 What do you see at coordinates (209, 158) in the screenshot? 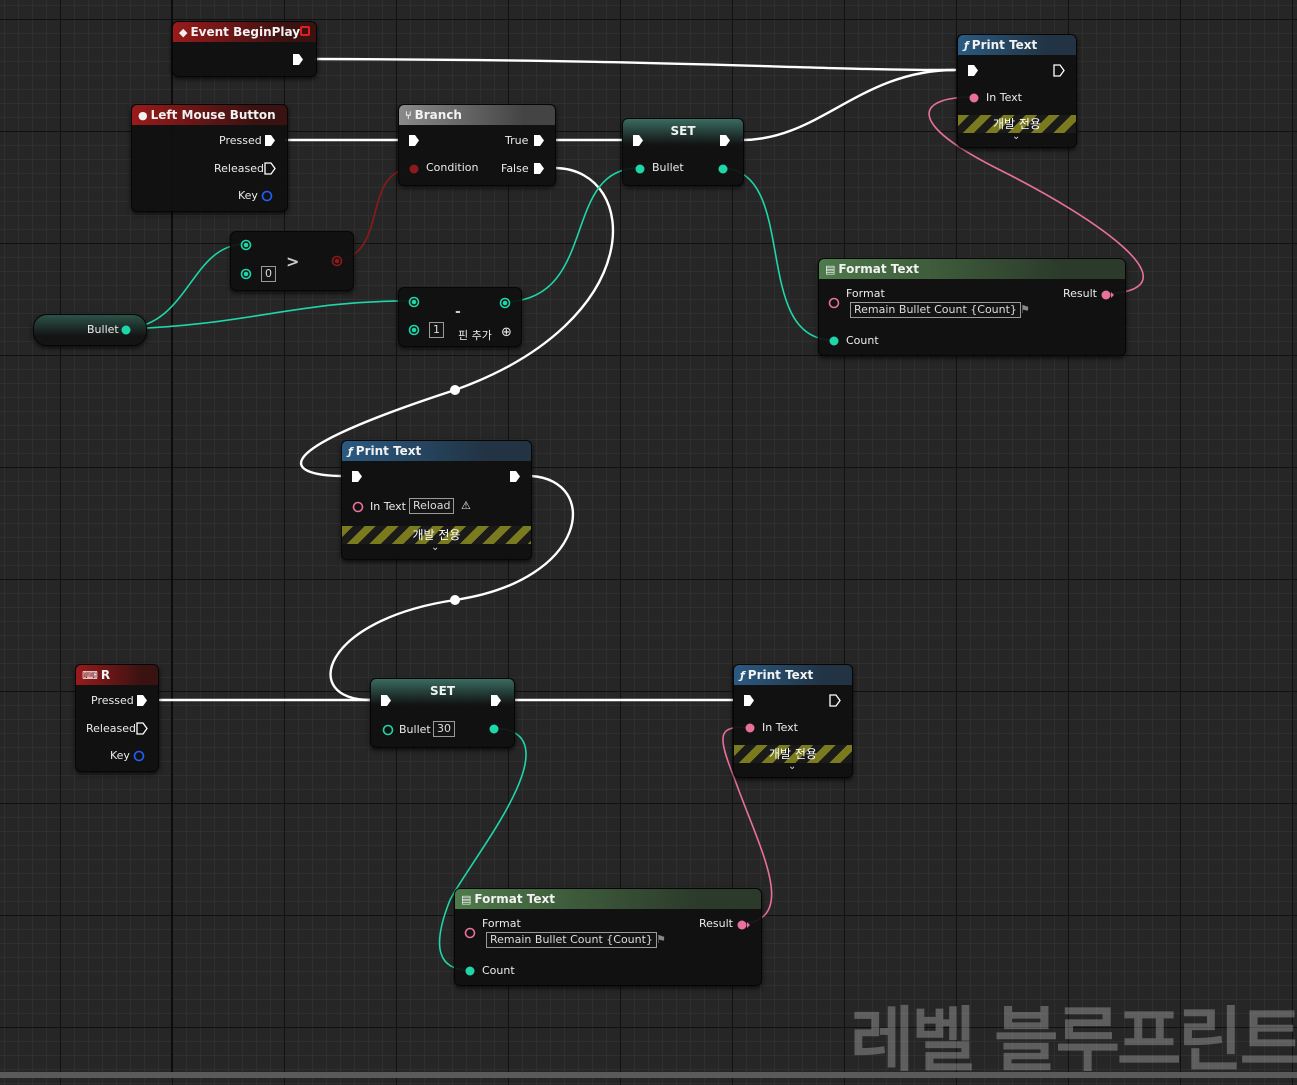
I see `left-mouse-button-node: ● Left Mouse Button Pressed Released Key` at bounding box center [209, 158].